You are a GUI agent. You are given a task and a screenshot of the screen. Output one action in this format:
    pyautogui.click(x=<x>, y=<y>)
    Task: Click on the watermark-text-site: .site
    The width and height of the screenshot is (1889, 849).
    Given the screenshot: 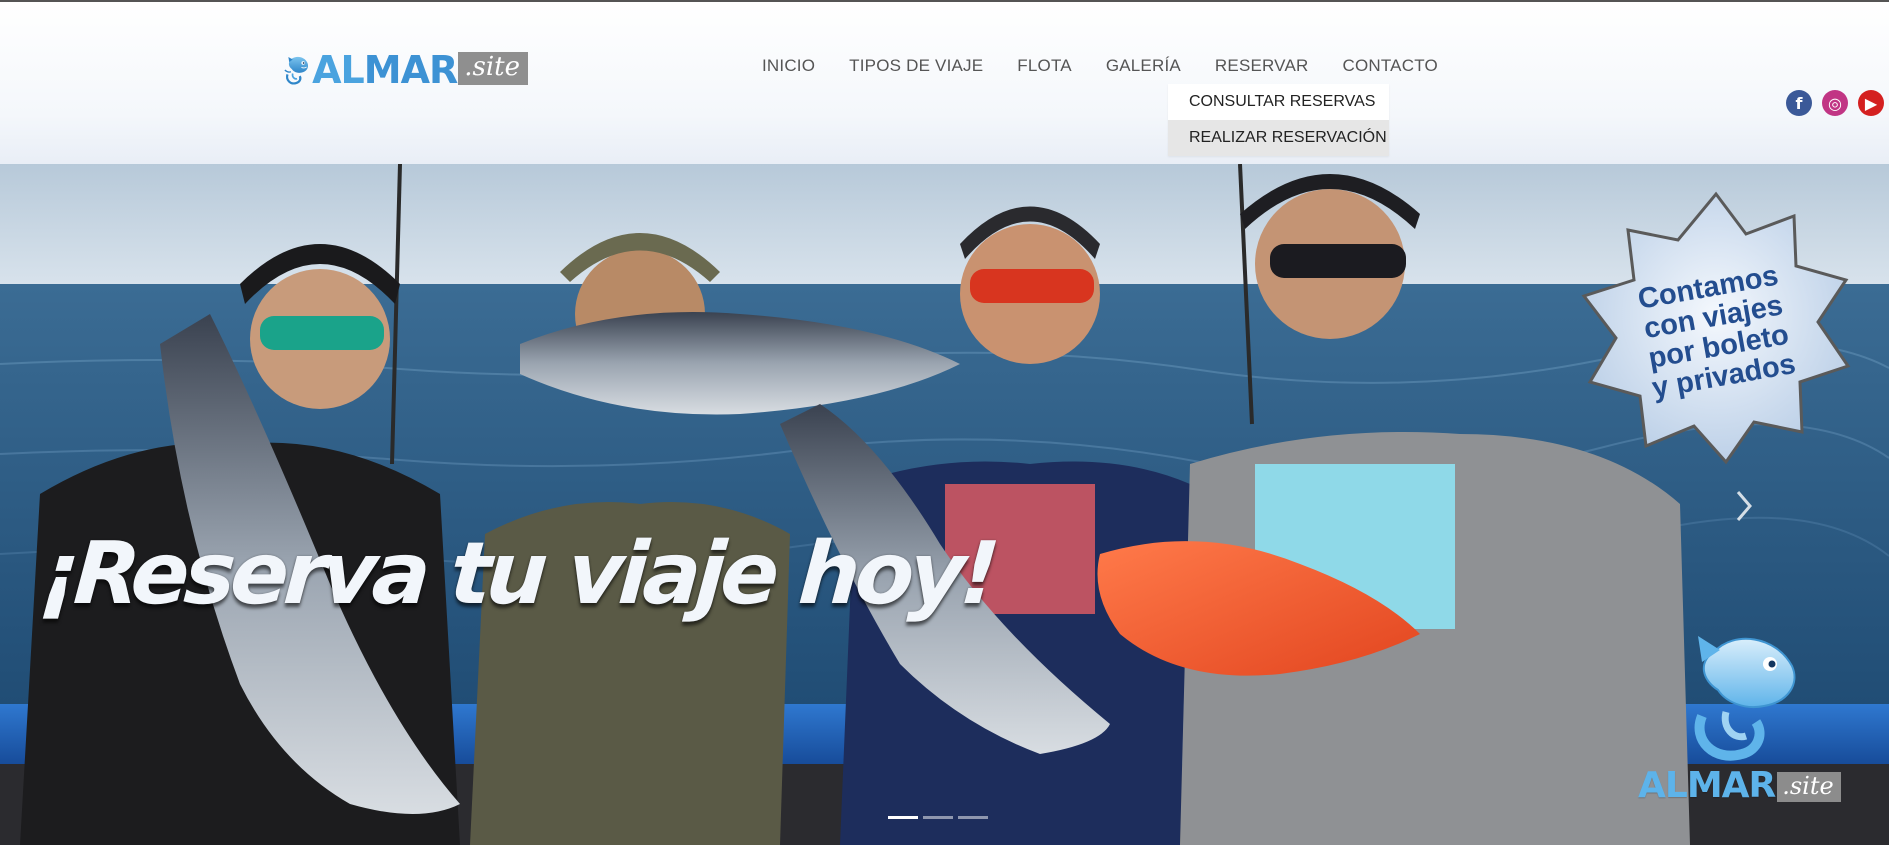 What is the action you would take?
    pyautogui.click(x=1809, y=787)
    